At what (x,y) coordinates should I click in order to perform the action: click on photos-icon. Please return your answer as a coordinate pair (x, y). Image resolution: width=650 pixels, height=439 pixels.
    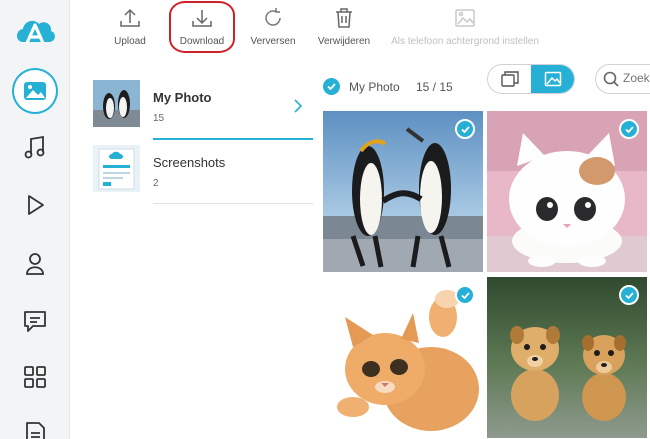
    Looking at the image, I should click on (35, 91).